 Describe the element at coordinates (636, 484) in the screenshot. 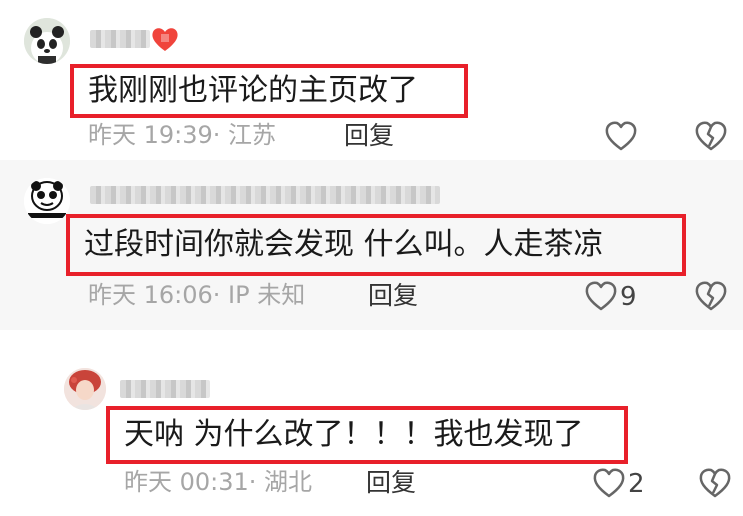

I see `like-count: 2` at that location.